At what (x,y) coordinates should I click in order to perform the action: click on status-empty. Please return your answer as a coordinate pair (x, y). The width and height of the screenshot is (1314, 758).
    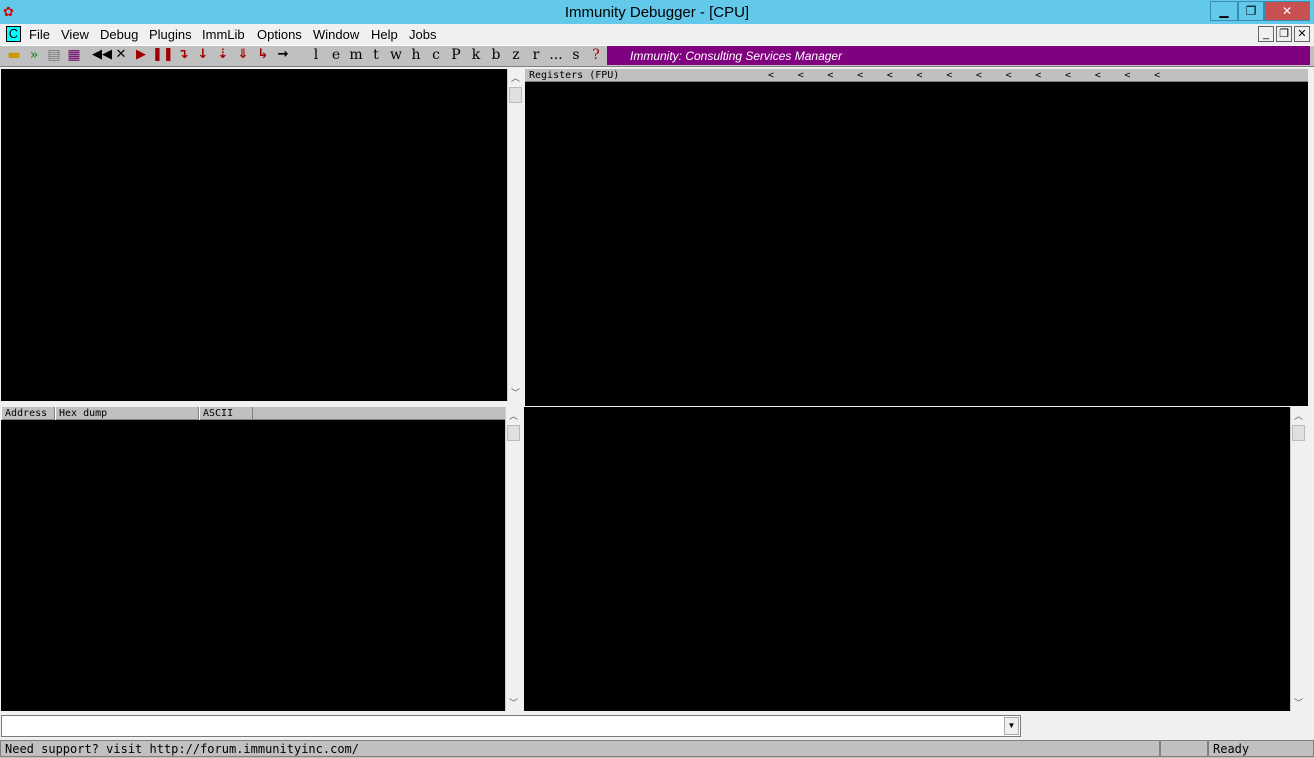
    Looking at the image, I should click on (1184, 748).